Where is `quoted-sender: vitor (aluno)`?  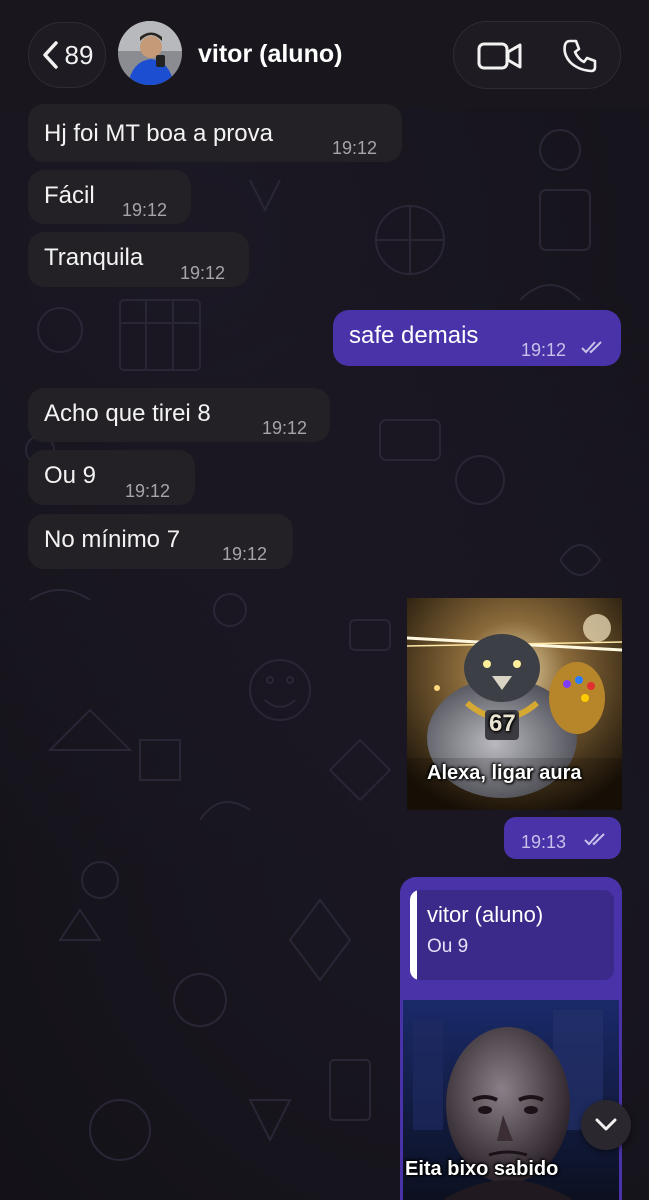
quoted-sender: vitor (aluno) is located at coordinates (485, 914).